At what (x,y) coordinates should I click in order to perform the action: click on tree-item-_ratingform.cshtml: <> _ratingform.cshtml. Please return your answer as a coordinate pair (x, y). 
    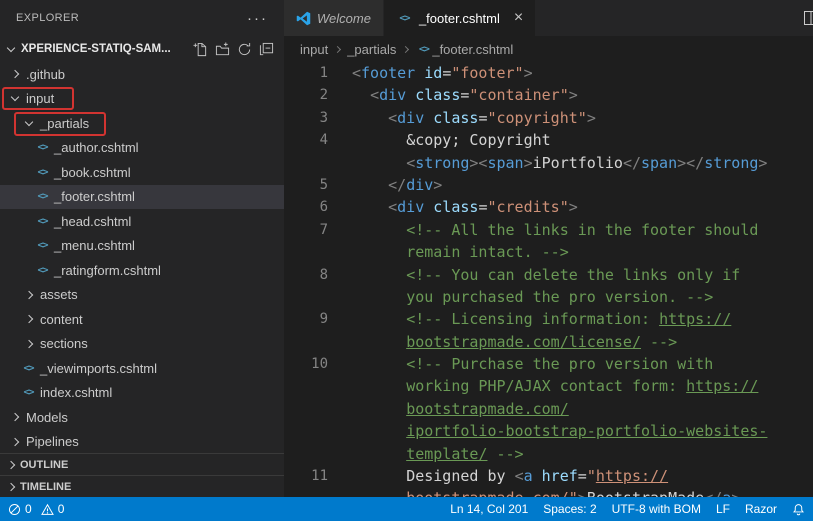
    Looking at the image, I should click on (142, 270).